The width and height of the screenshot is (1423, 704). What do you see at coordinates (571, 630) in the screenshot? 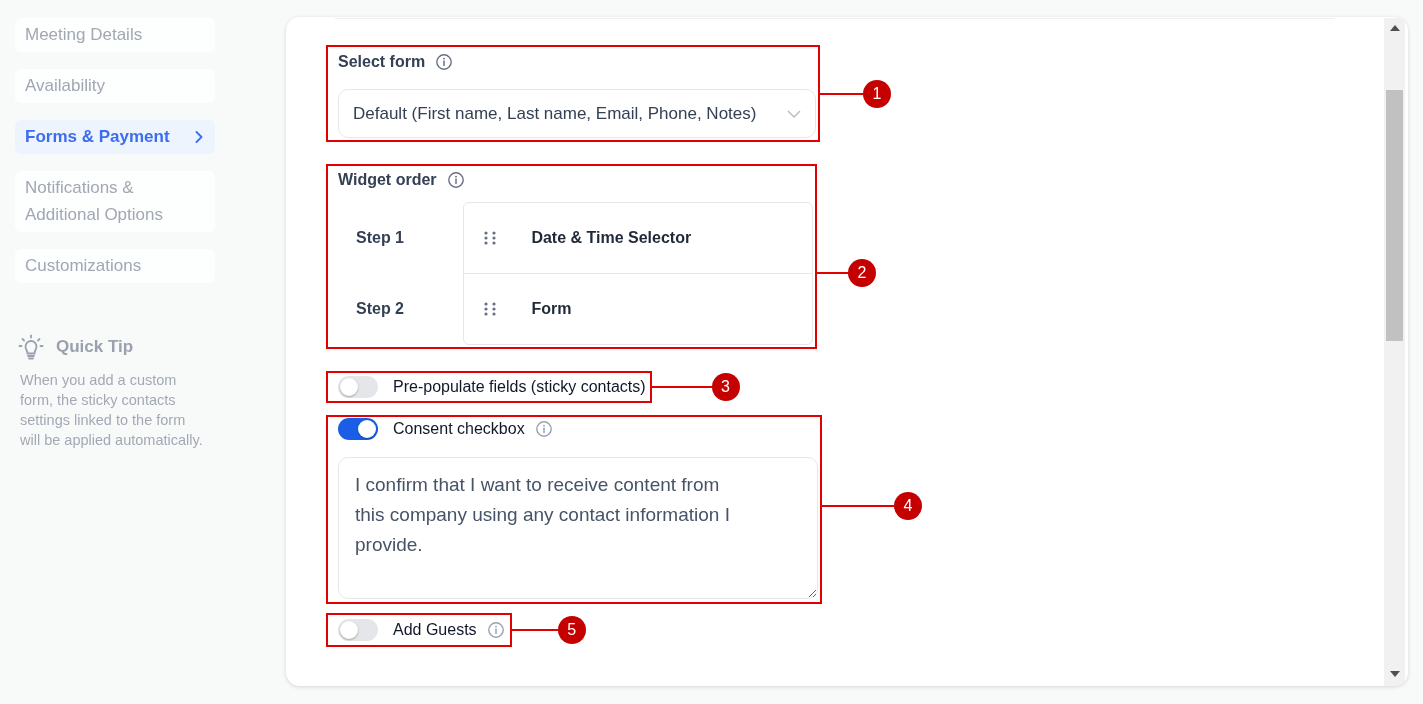
I see `callout-number: 5` at bounding box center [571, 630].